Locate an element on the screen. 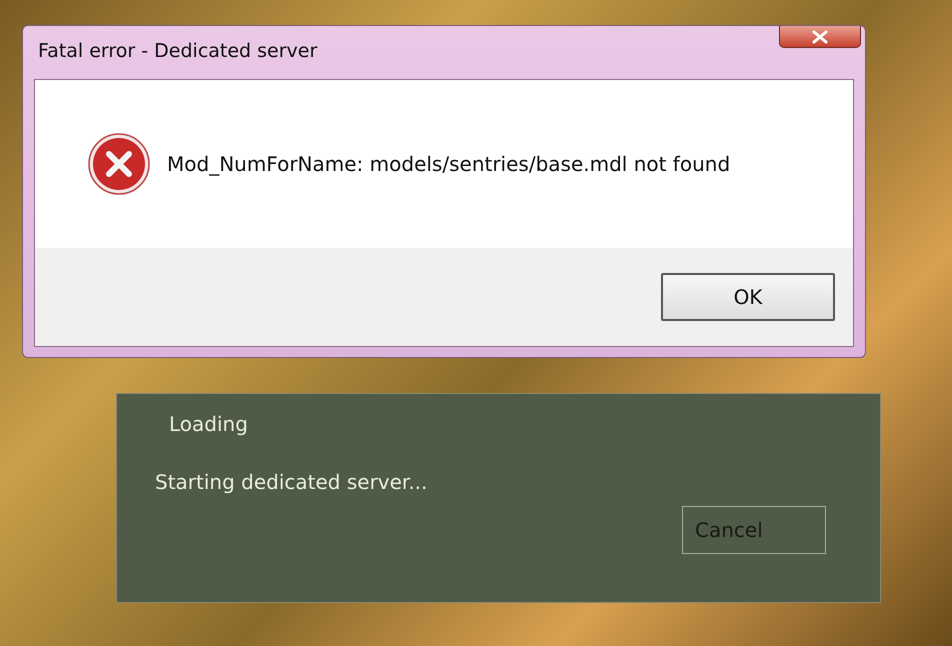 This screenshot has height=646, width=952. close-button is located at coordinates (820, 37).